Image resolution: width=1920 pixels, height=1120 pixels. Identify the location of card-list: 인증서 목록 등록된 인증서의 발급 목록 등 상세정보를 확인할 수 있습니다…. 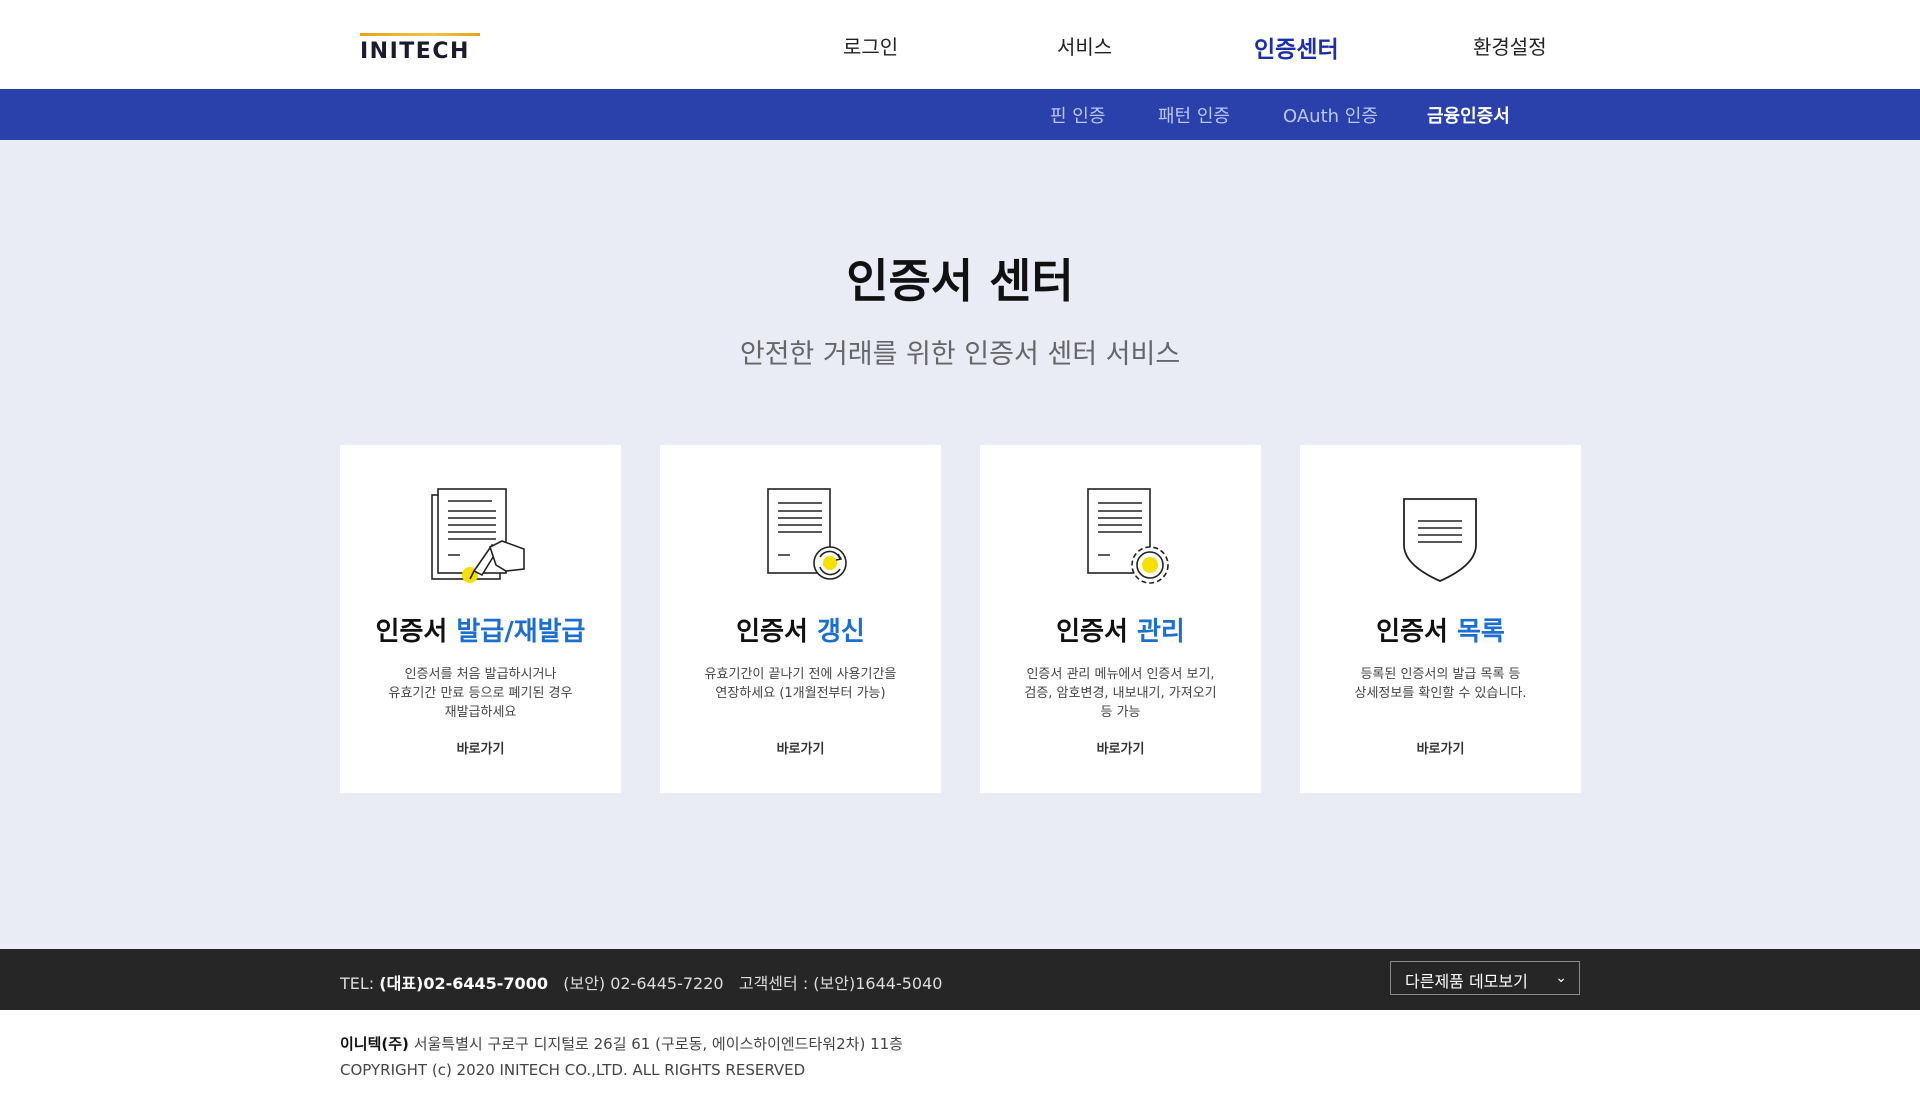
(1440, 619).